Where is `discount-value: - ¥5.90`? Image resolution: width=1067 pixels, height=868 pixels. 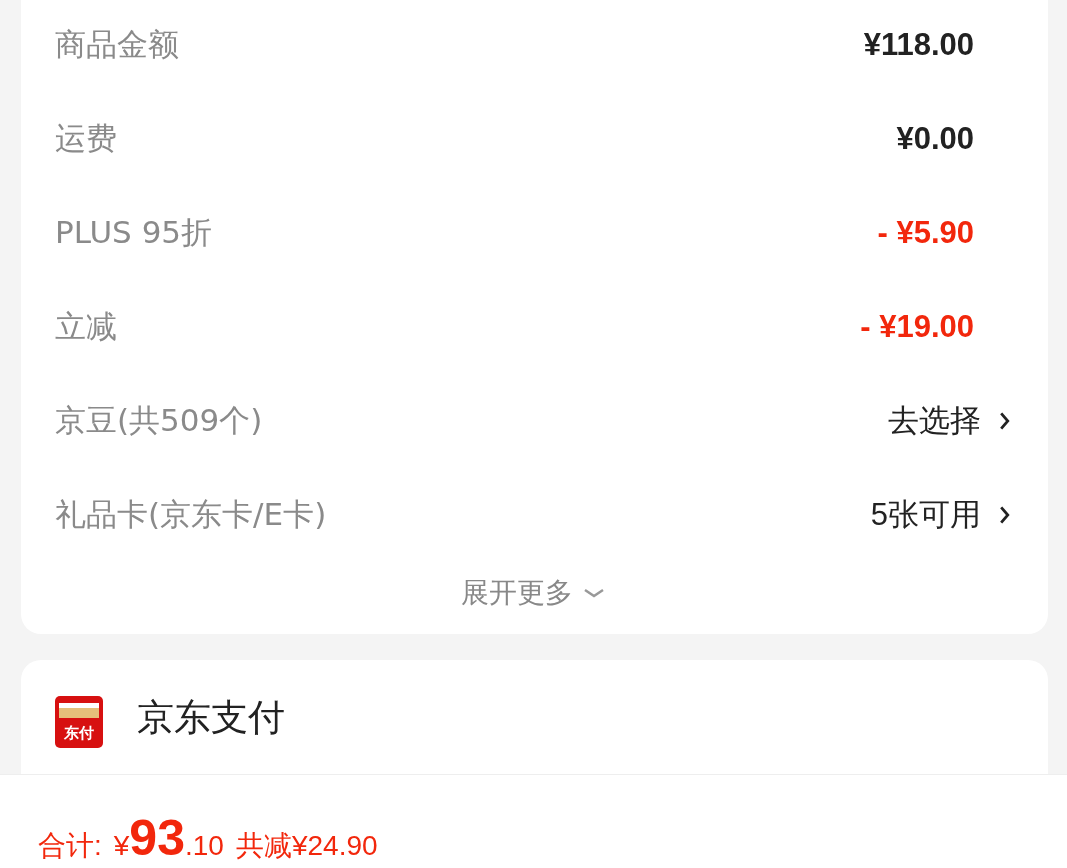 discount-value: - ¥5.90 is located at coordinates (925, 233).